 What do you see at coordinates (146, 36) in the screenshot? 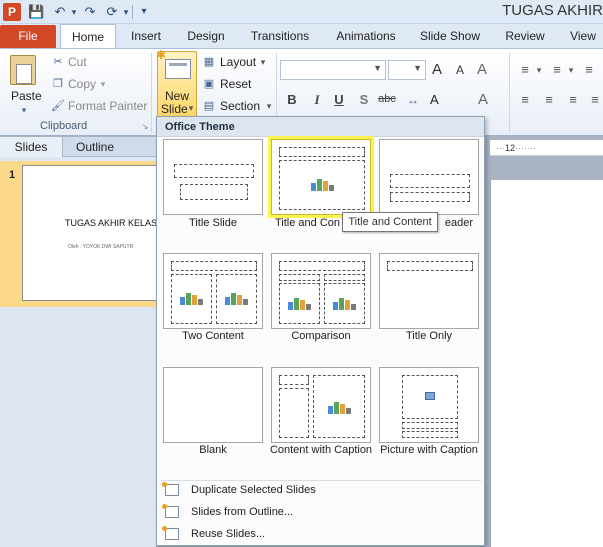
I see `tab-insert: Insert` at bounding box center [146, 36].